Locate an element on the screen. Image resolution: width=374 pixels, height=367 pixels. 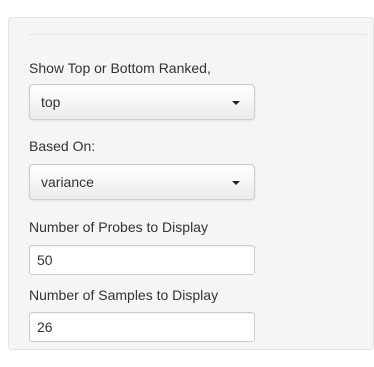
rank-direction-value: top is located at coordinates (51, 102).